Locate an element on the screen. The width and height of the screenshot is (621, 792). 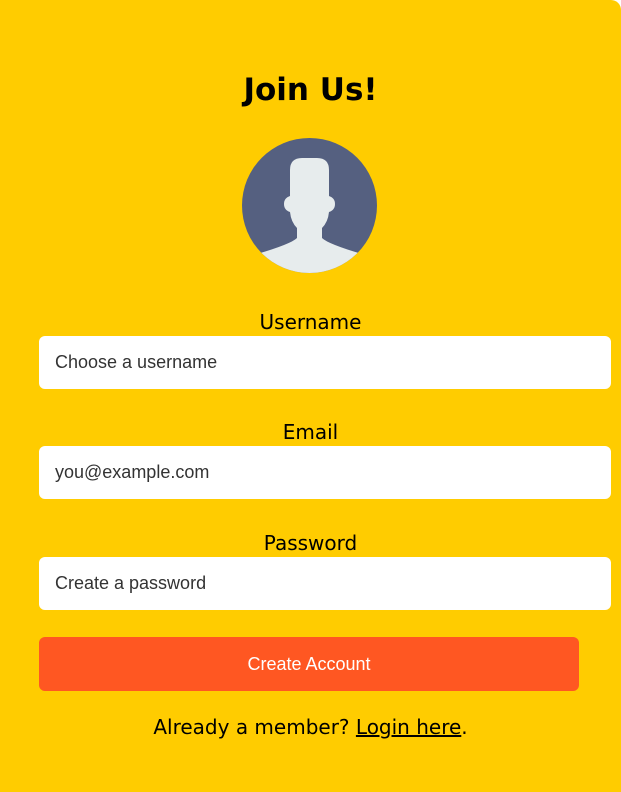
login-prompt-text: Already a member? is located at coordinates (254, 727).